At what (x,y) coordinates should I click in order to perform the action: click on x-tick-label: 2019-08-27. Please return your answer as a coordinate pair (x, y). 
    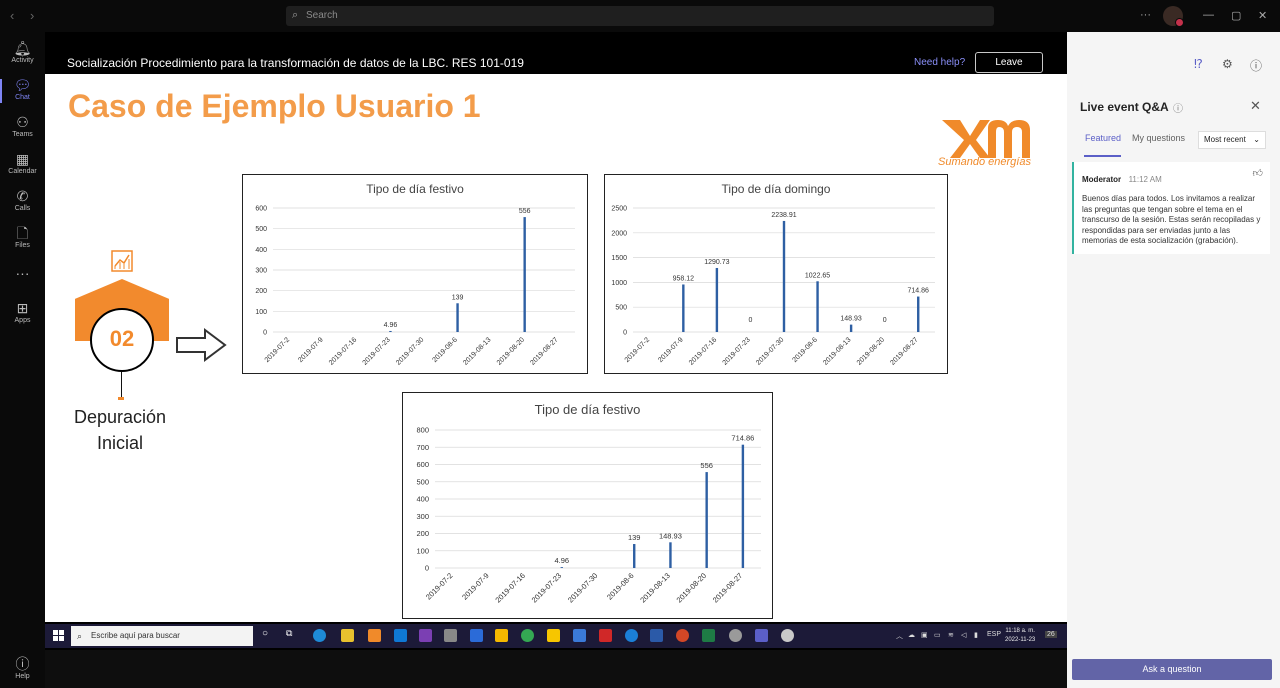
    Looking at the image, I should click on (727, 587).